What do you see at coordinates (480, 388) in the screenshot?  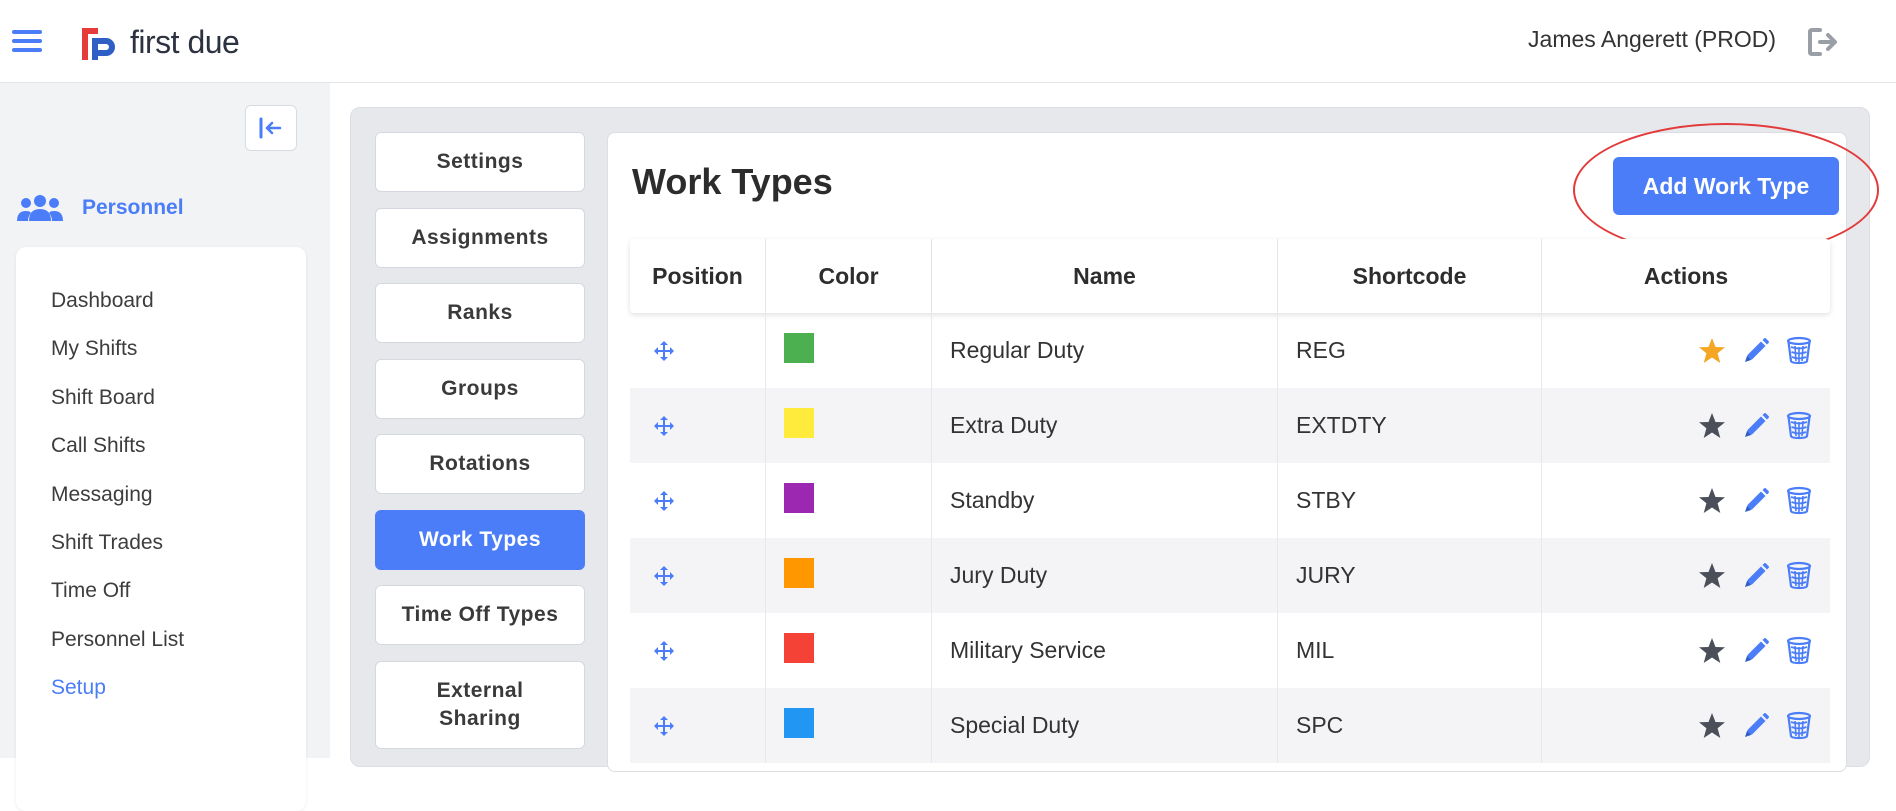 I see `tab-groups: Groups` at bounding box center [480, 388].